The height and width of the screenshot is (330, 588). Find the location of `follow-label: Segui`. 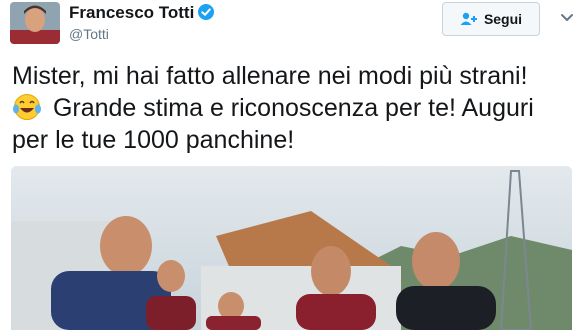

follow-label: Segui is located at coordinates (503, 19).